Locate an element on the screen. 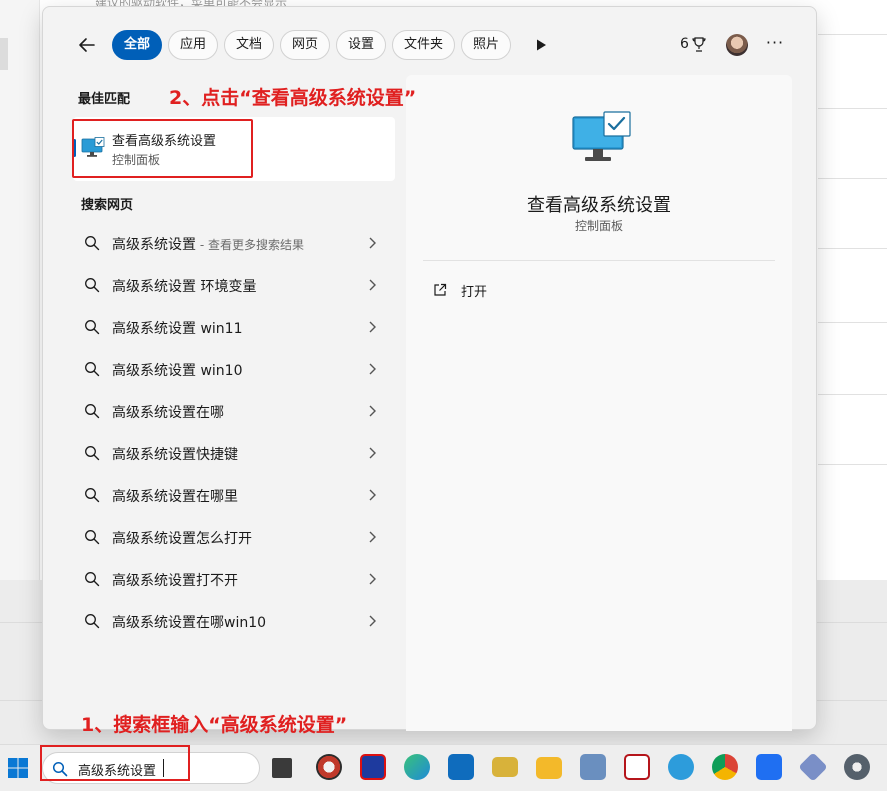  web-search-item-label: 高级系统设置 win11 is located at coordinates (177, 329).